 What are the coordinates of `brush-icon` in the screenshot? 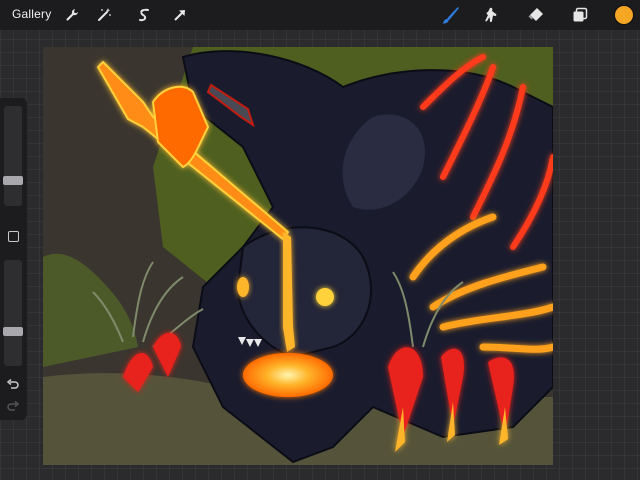 It's located at (451, 15).